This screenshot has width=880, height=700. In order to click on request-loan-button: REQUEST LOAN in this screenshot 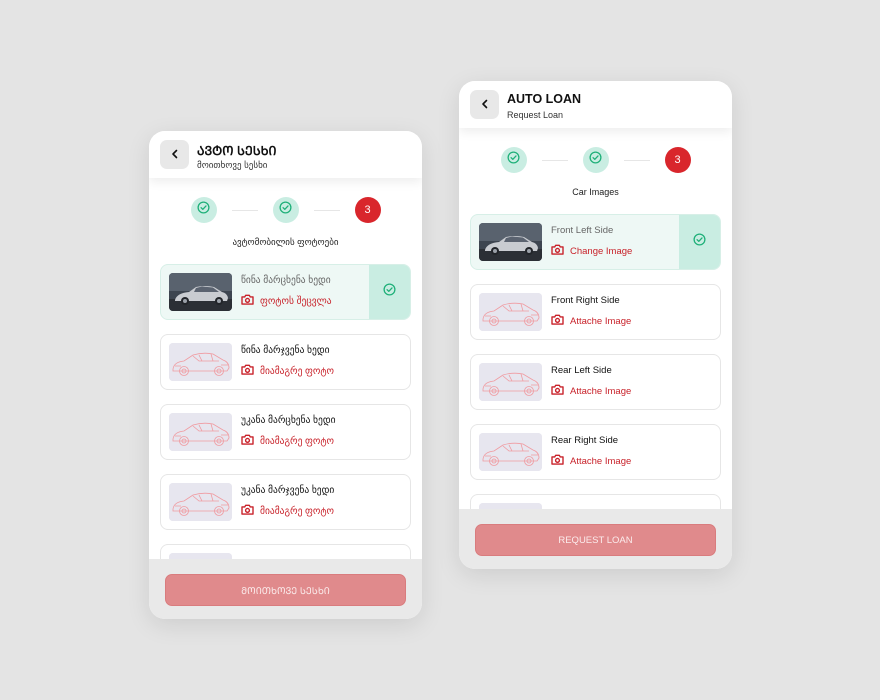, I will do `click(595, 540)`.